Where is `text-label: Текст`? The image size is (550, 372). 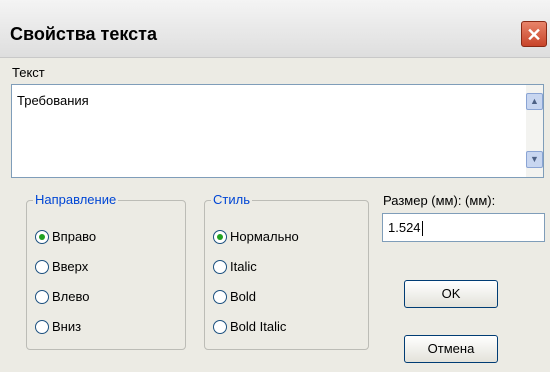 text-label: Текст is located at coordinates (28, 72).